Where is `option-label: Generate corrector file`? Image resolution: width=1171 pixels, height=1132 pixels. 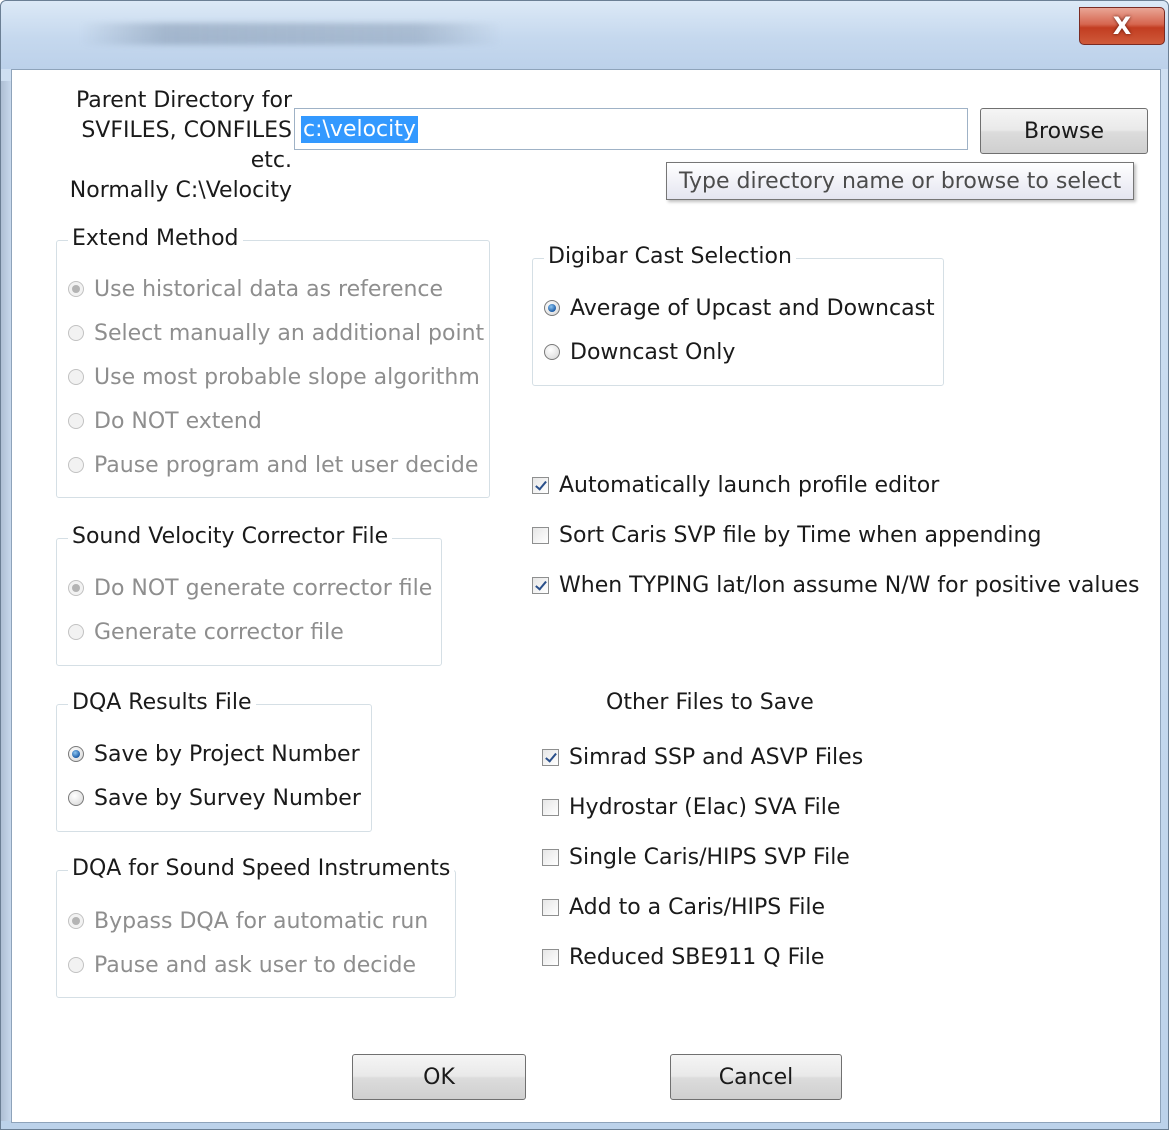
option-label: Generate corrector file is located at coordinates (219, 632).